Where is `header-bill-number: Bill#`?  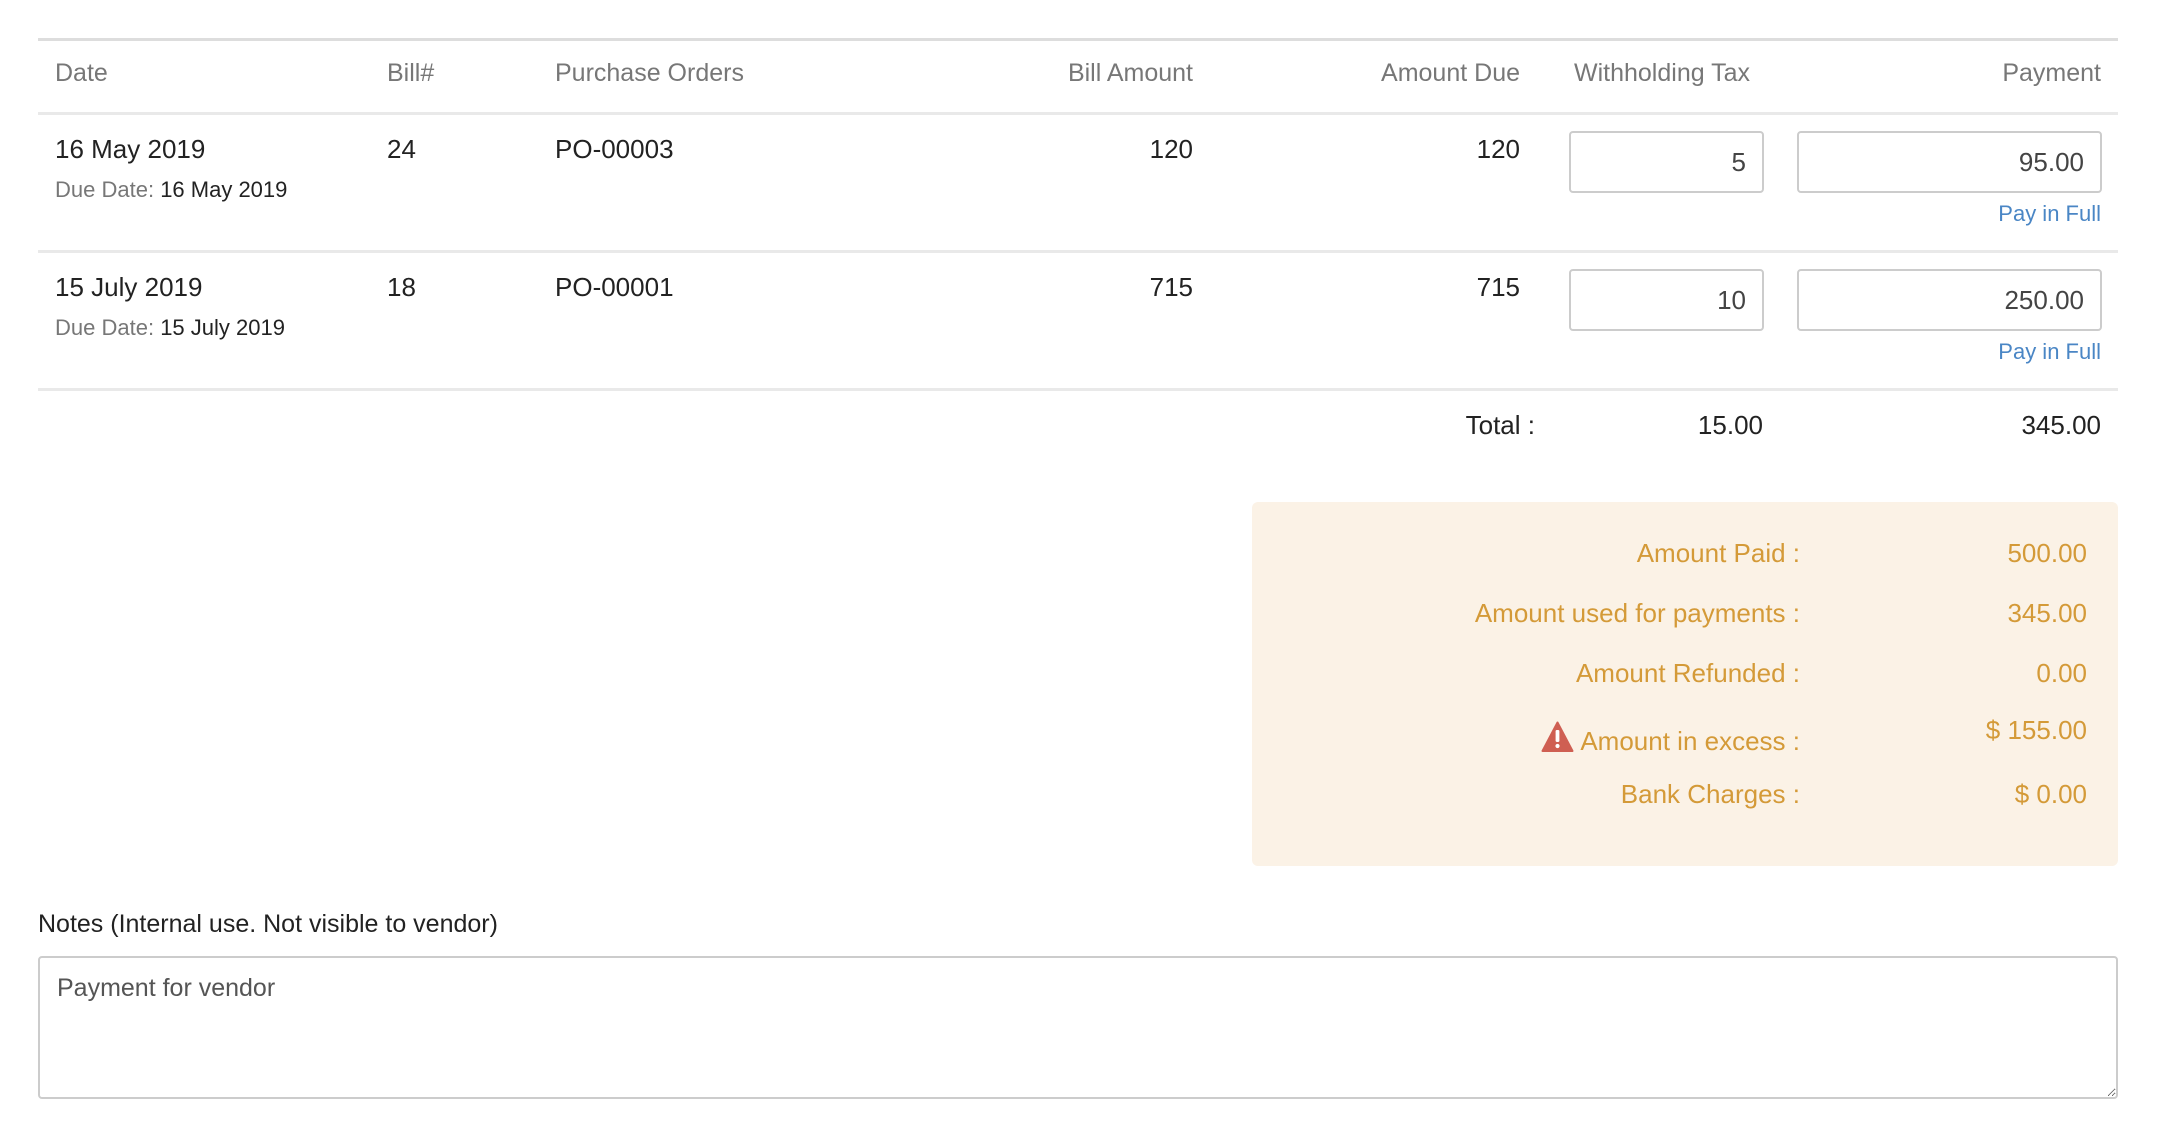
header-bill-number: Bill# is located at coordinates (411, 73).